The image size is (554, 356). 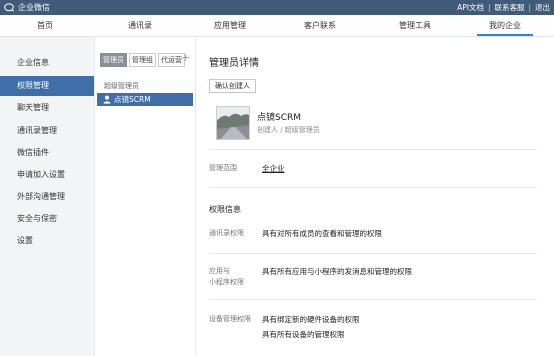 What do you see at coordinates (140, 25) in the screenshot?
I see `tab-contacts: 通讯录` at bounding box center [140, 25].